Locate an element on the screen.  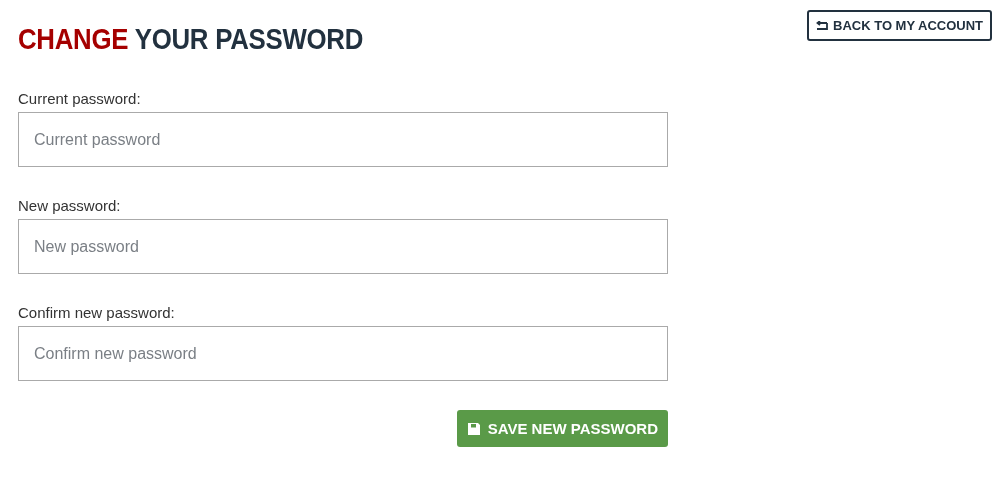
password-field: Current password is located at coordinates (343, 139).